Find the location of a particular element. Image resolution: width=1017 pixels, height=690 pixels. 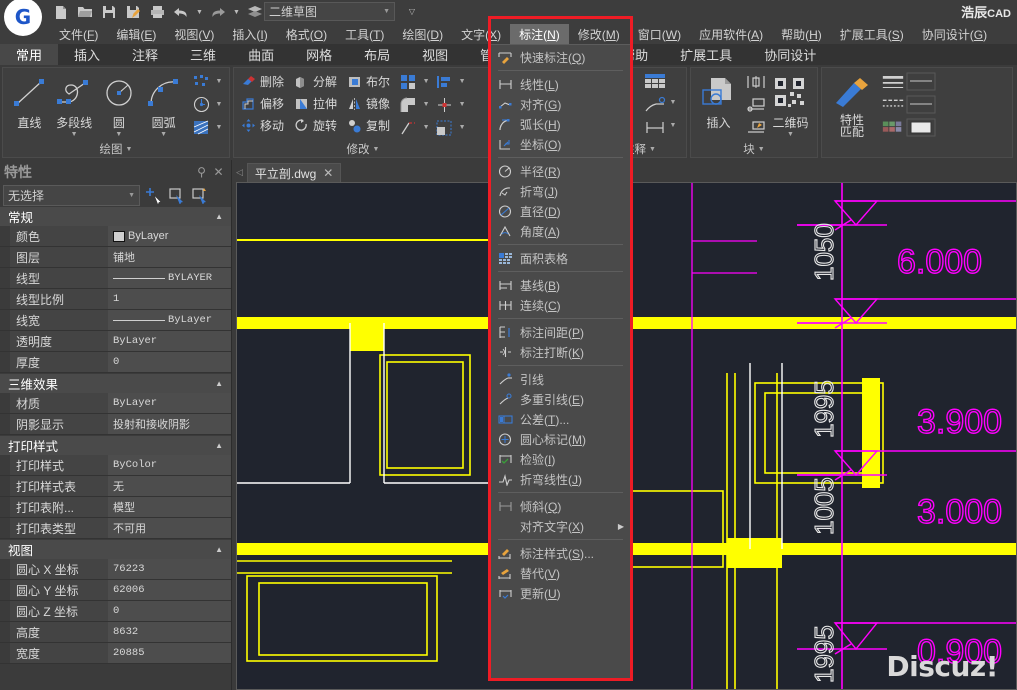

property-value-cell: 铺地 is located at coordinates (169, 257).